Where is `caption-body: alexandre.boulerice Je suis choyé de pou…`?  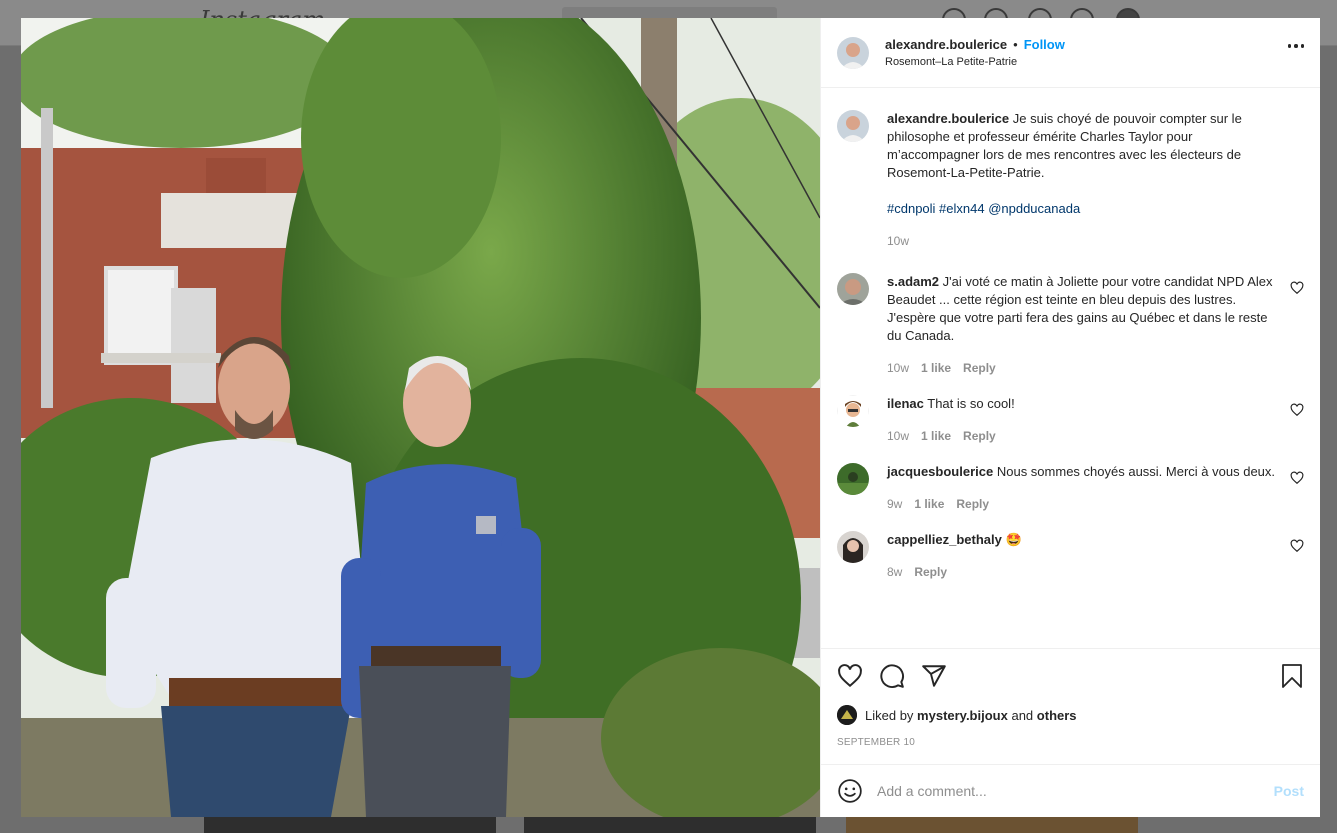 caption-body: alexandre.boulerice Je suis choyé de pou… is located at coordinates (1082, 180).